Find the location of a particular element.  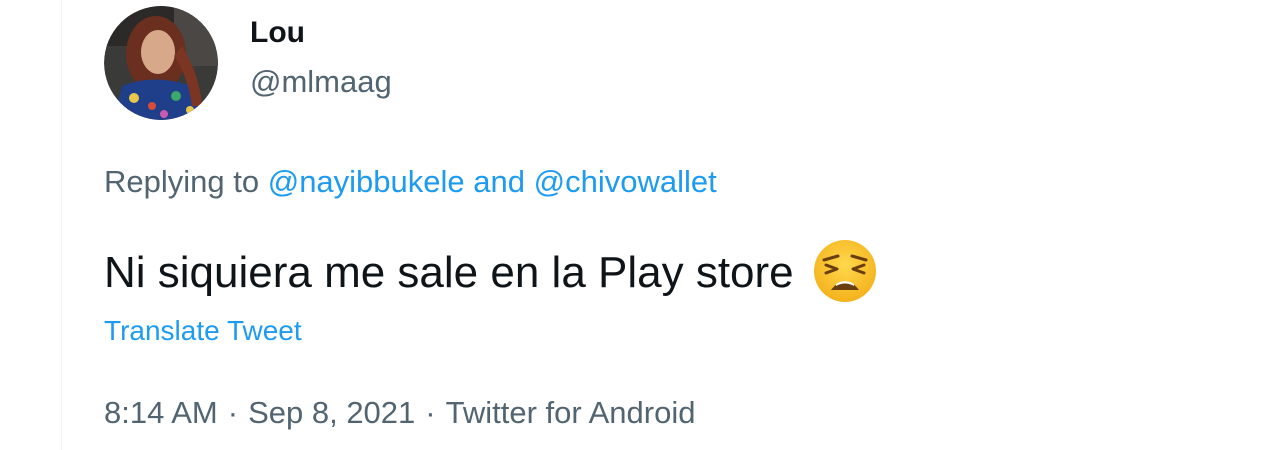

translate-tweet-link: Translate Tweet is located at coordinates (203, 331).